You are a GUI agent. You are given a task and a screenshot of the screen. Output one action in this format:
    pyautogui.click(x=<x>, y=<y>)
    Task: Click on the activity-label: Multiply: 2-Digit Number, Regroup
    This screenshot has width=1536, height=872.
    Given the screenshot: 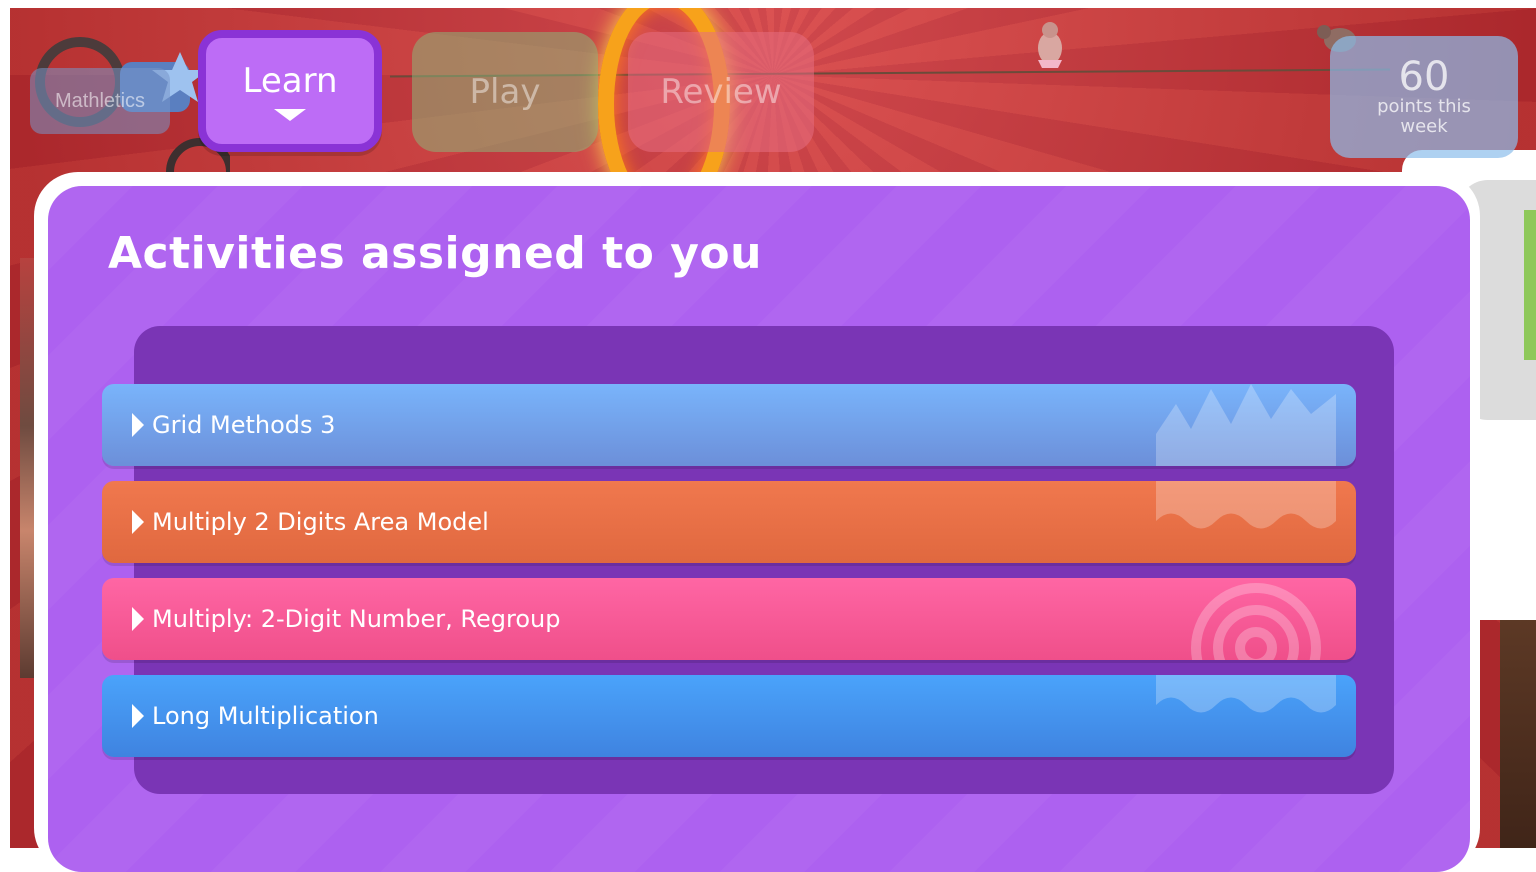 What is the action you would take?
    pyautogui.click(x=356, y=619)
    